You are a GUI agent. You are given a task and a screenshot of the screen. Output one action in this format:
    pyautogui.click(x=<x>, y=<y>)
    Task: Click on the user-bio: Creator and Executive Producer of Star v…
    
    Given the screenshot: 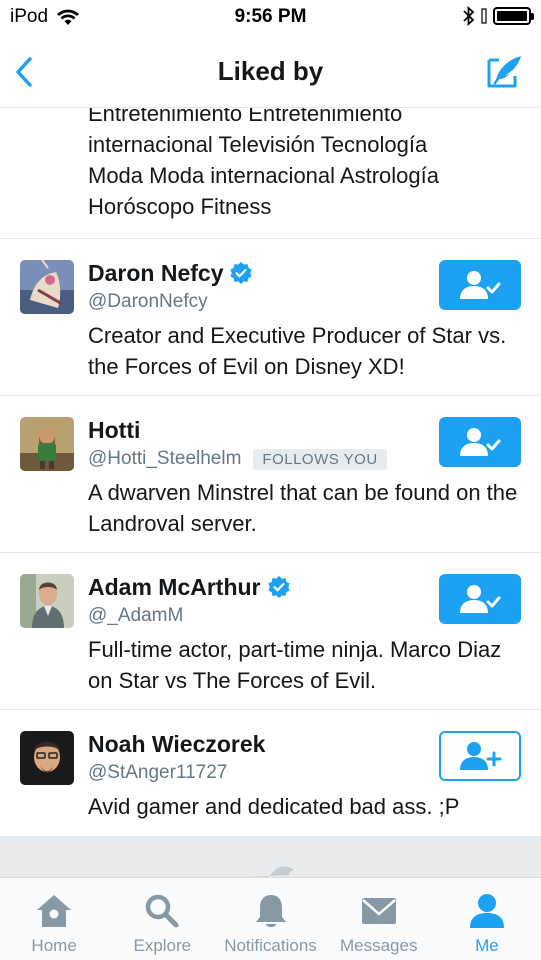 What is the action you would take?
    pyautogui.click(x=297, y=351)
    